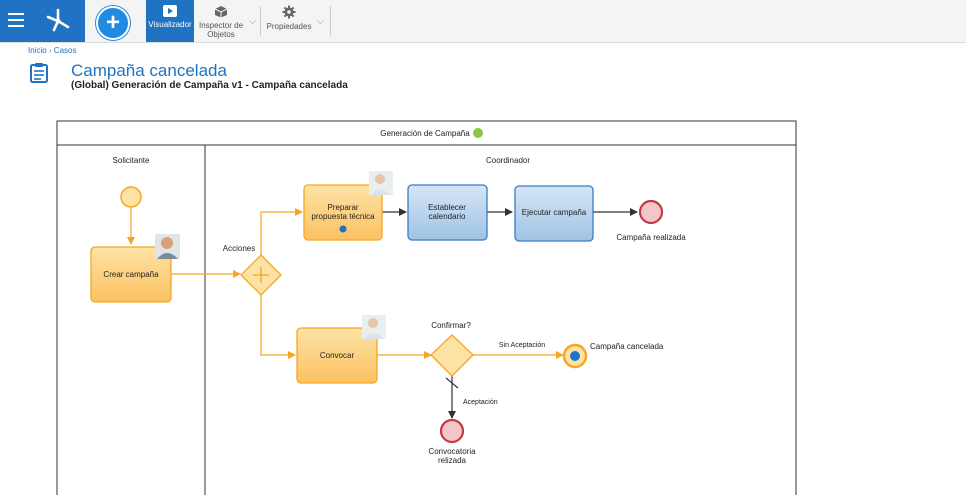 This screenshot has width=966, height=495. I want to click on task-label-line-2: calendario, so click(447, 216).